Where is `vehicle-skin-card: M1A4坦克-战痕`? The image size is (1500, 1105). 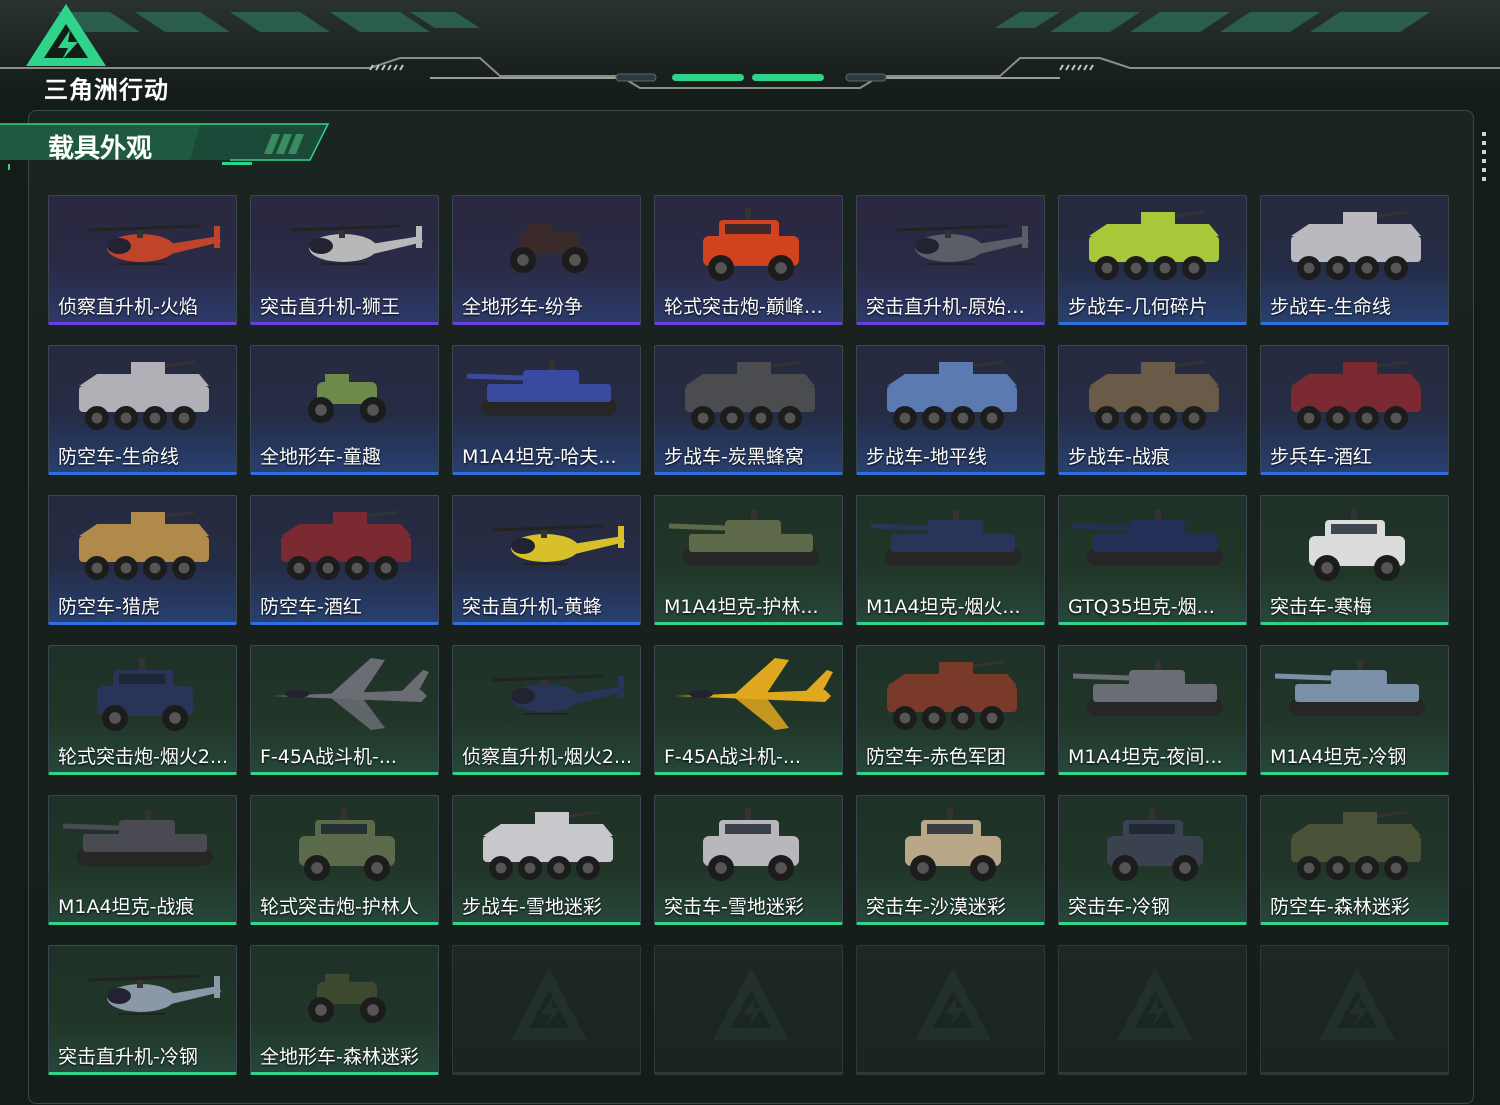 vehicle-skin-card: M1A4坦克-战痕 is located at coordinates (142, 860).